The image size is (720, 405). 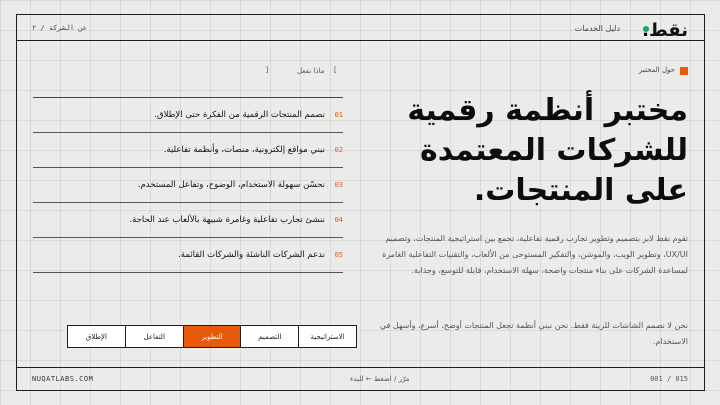 What do you see at coordinates (327, 336) in the screenshot?
I see `tab-0: الاستراتيجية` at bounding box center [327, 336].